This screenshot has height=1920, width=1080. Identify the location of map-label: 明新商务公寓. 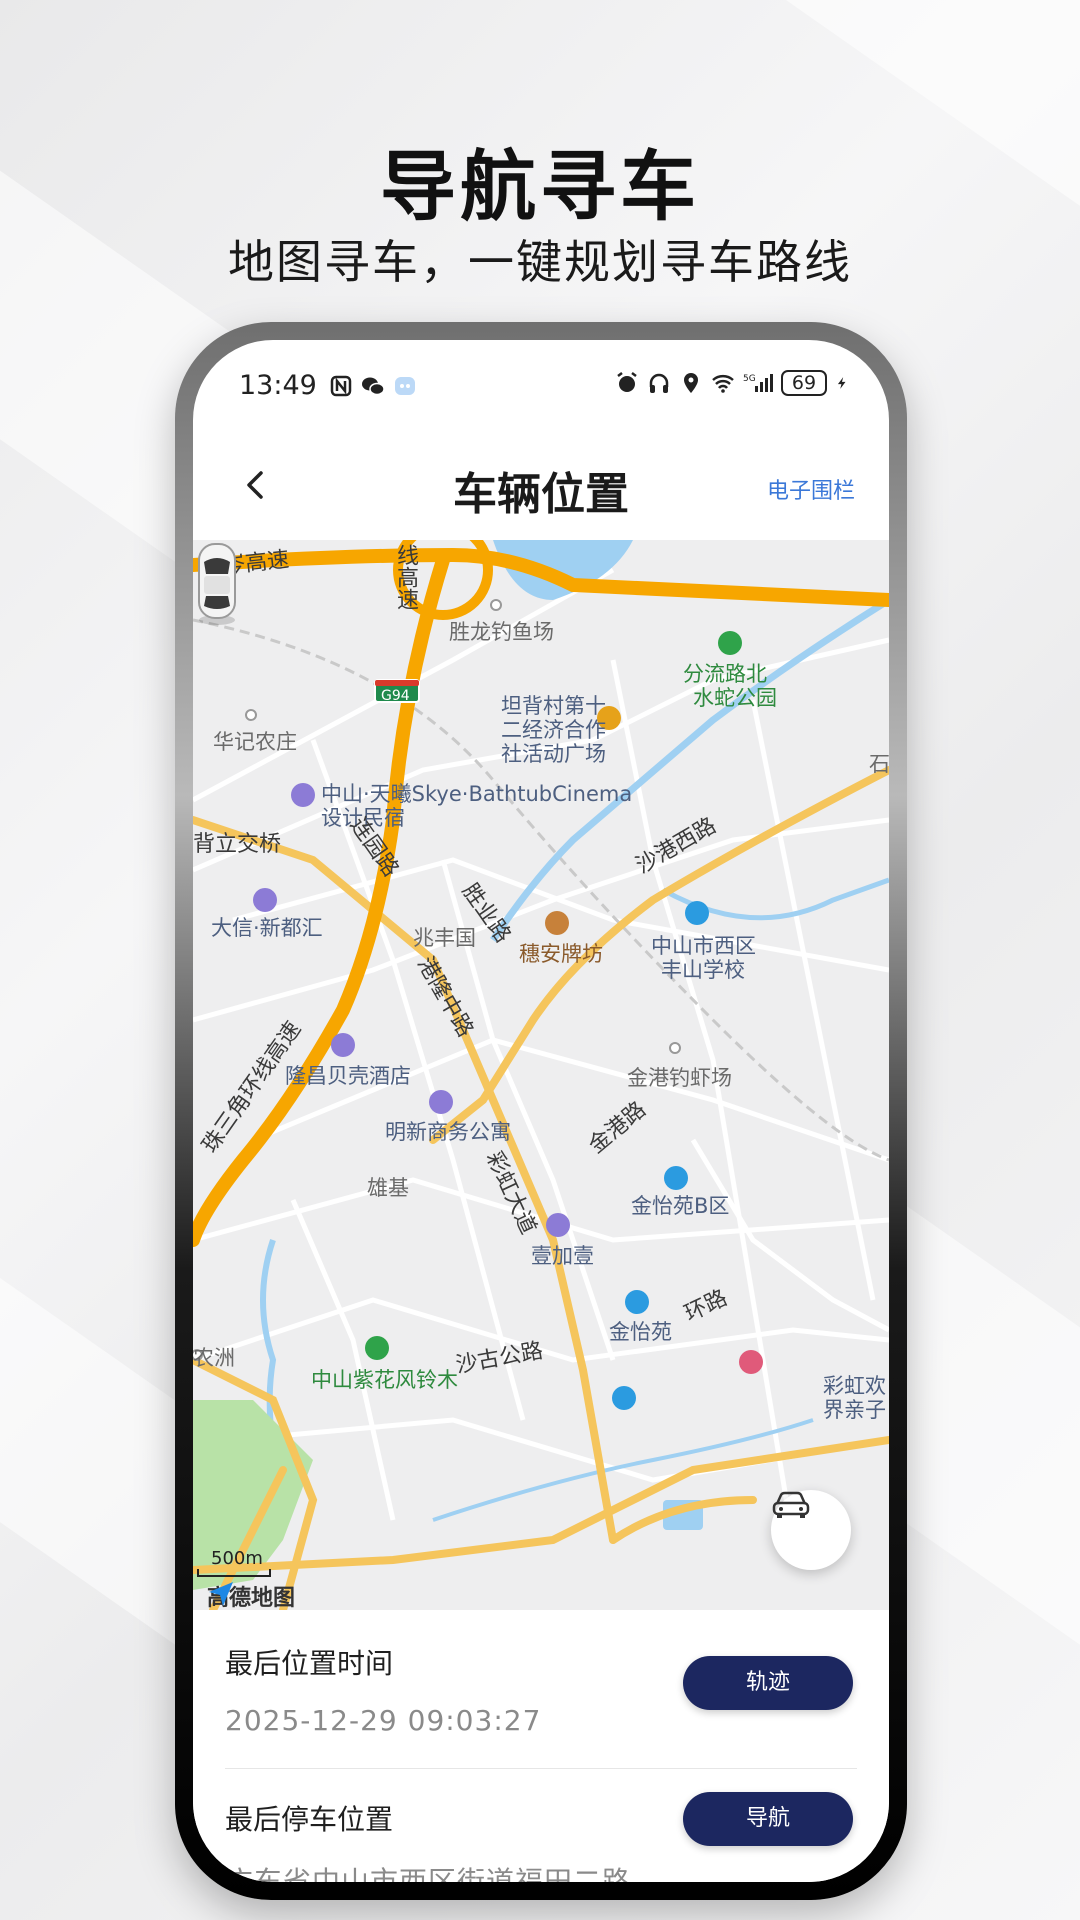
(448, 1132).